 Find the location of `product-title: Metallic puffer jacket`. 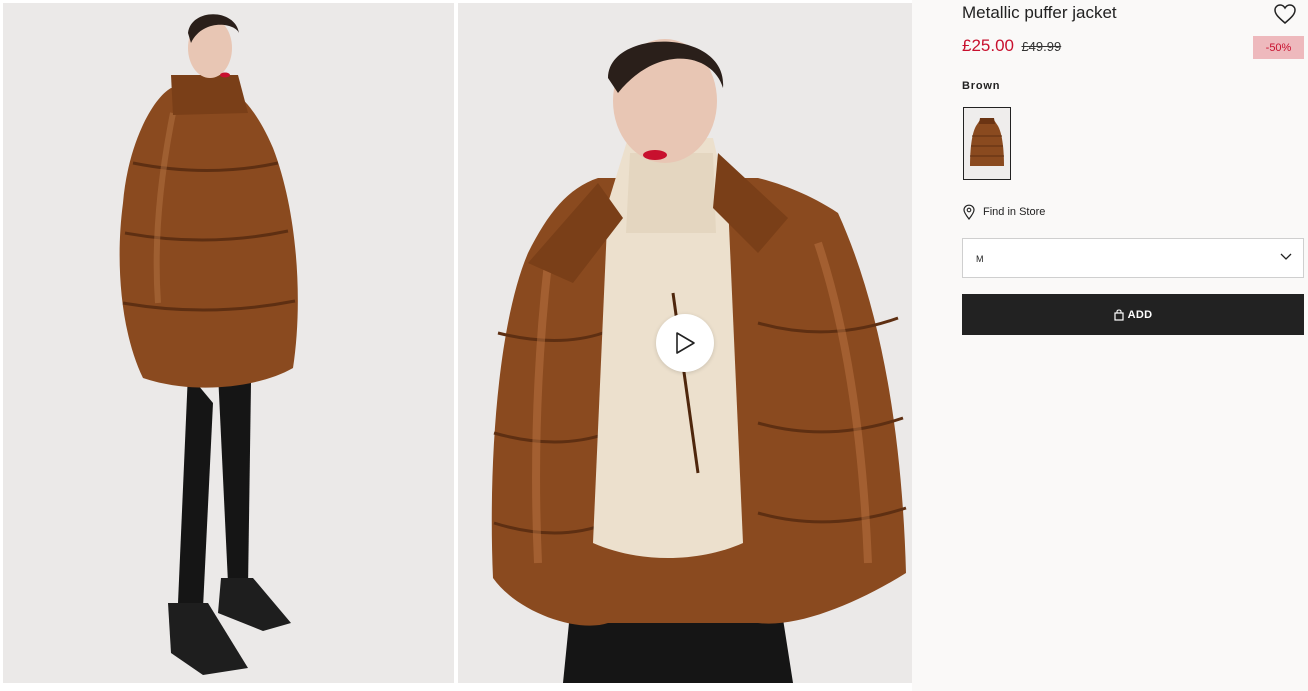

product-title: Metallic puffer jacket is located at coordinates (1039, 12).